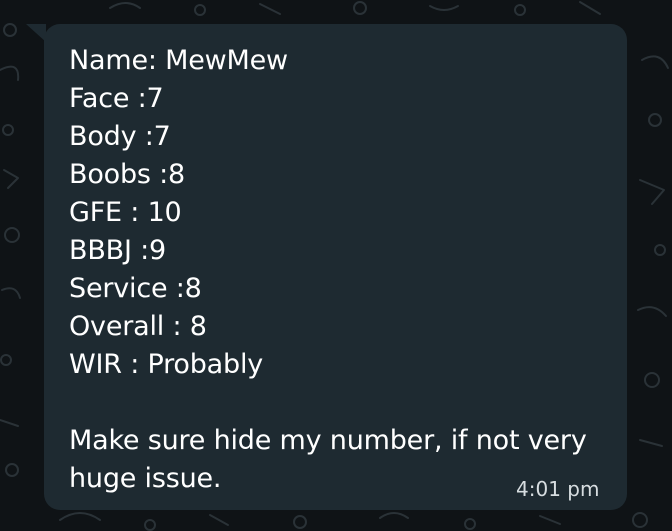 The image size is (672, 531). What do you see at coordinates (125, 212) in the screenshot?
I see `message-line: GFE : 10` at bounding box center [125, 212].